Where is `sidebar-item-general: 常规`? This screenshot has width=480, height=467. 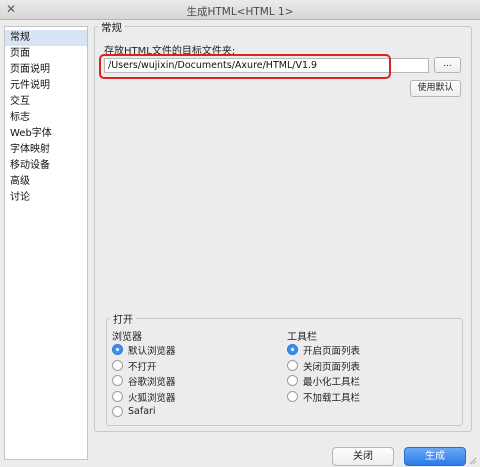 sidebar-item-general: 常规 is located at coordinates (46, 38).